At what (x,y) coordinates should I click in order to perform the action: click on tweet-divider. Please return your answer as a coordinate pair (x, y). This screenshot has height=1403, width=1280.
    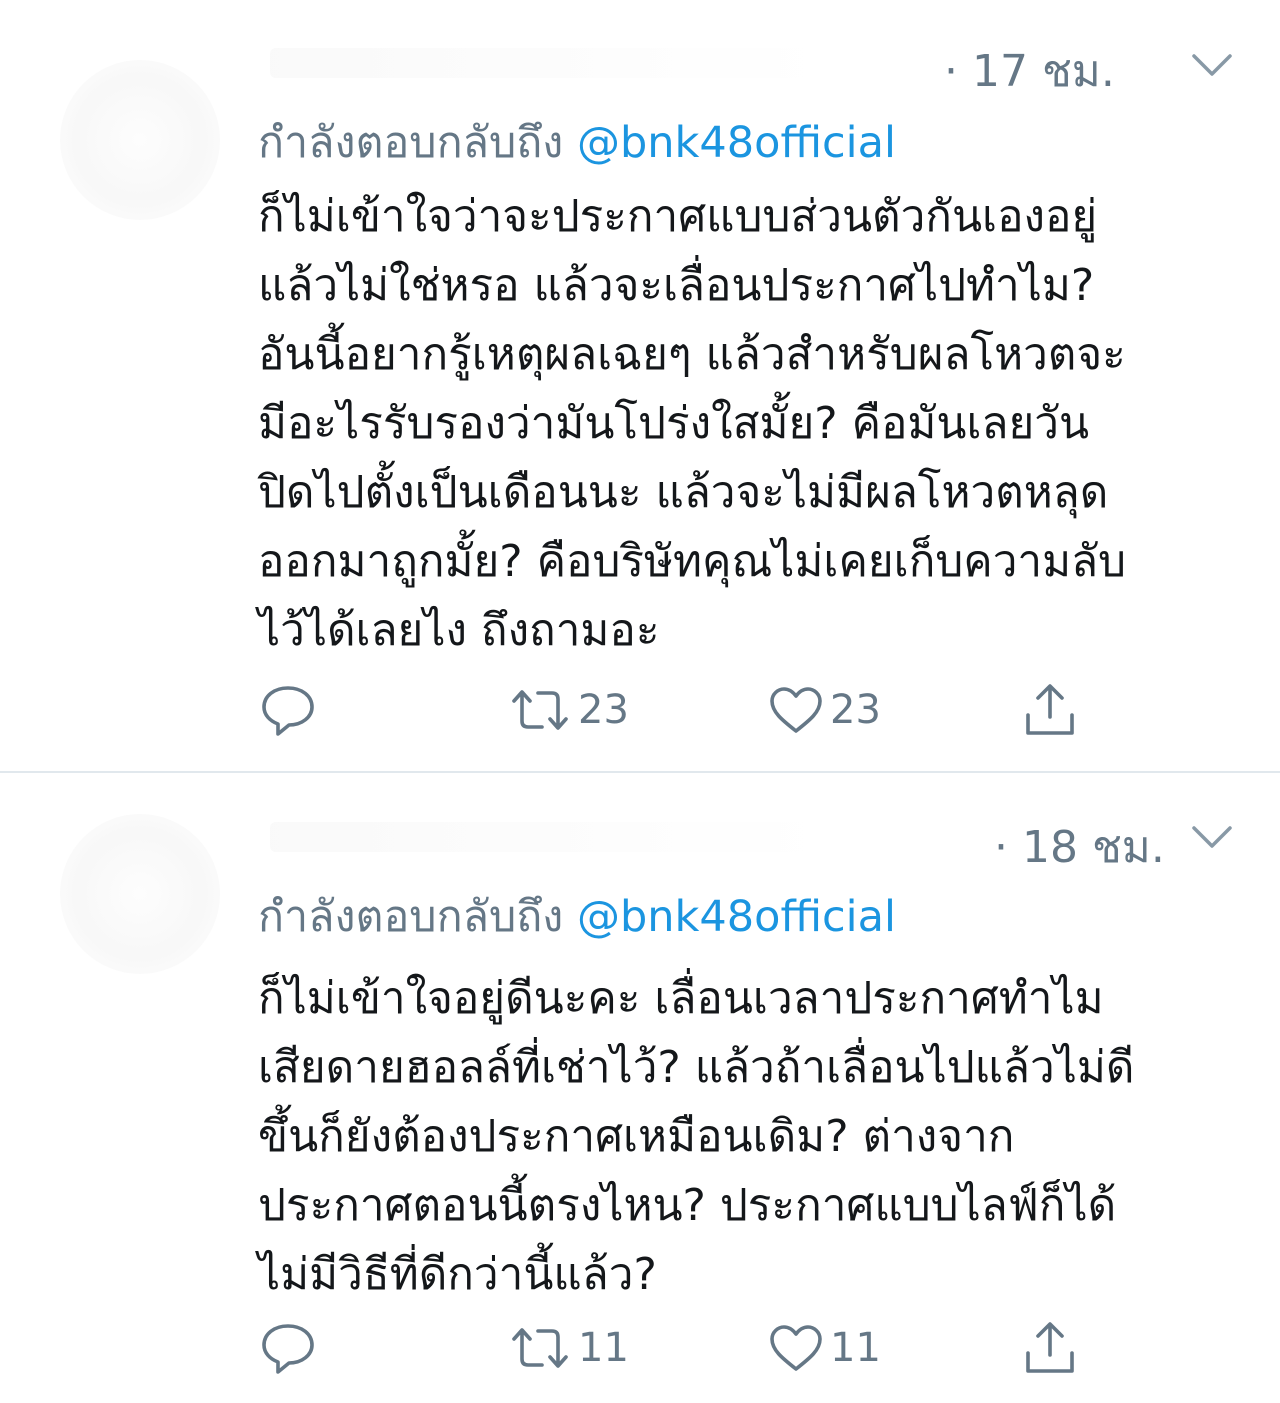
    Looking at the image, I should click on (640, 772).